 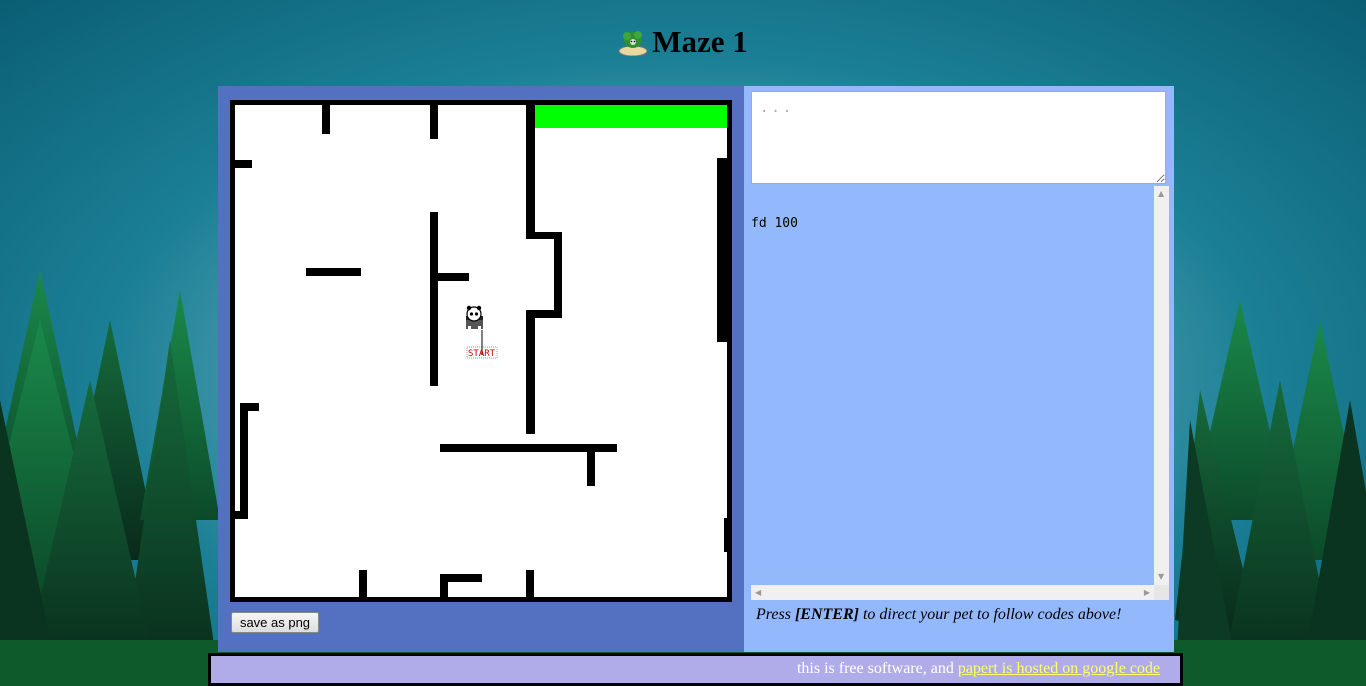 What do you see at coordinates (700, 41) in the screenshot?
I see `page-title-text: Maze 1` at bounding box center [700, 41].